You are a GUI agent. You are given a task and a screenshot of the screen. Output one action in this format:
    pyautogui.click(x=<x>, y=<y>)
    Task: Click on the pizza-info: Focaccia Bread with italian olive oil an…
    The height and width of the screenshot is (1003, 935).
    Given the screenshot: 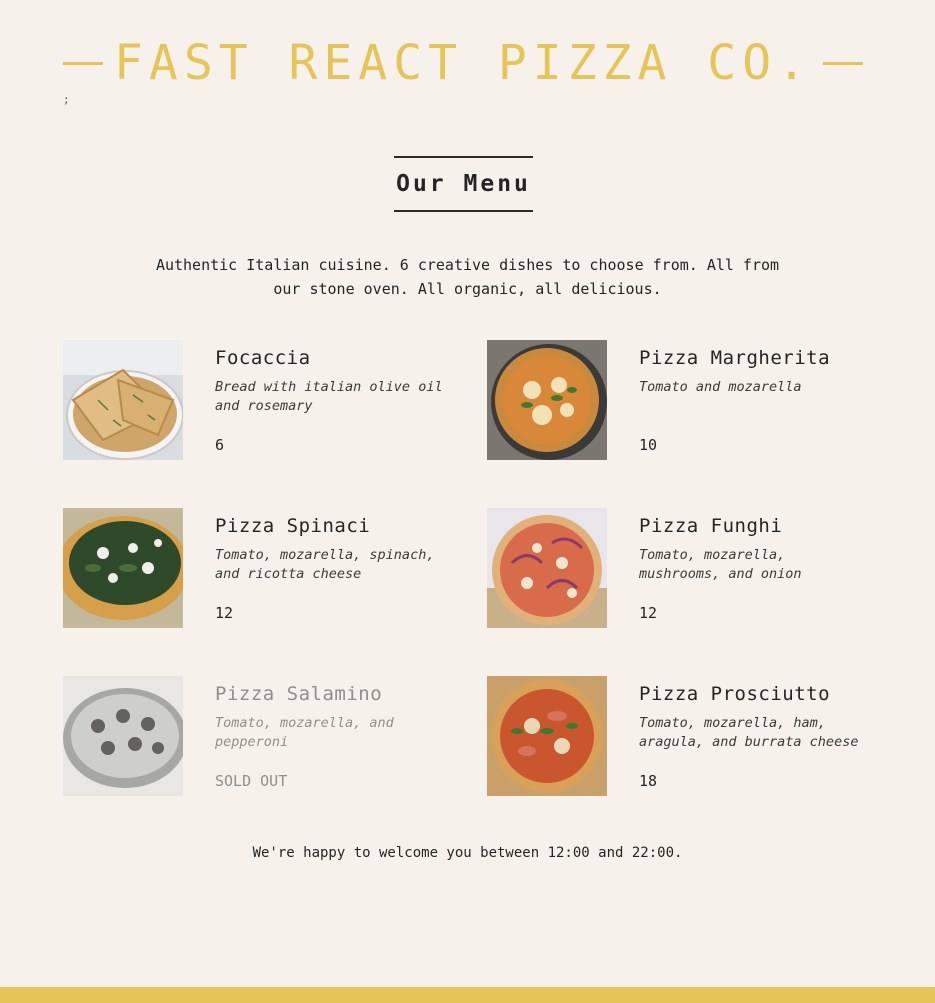 What is the action you would take?
    pyautogui.click(x=335, y=400)
    